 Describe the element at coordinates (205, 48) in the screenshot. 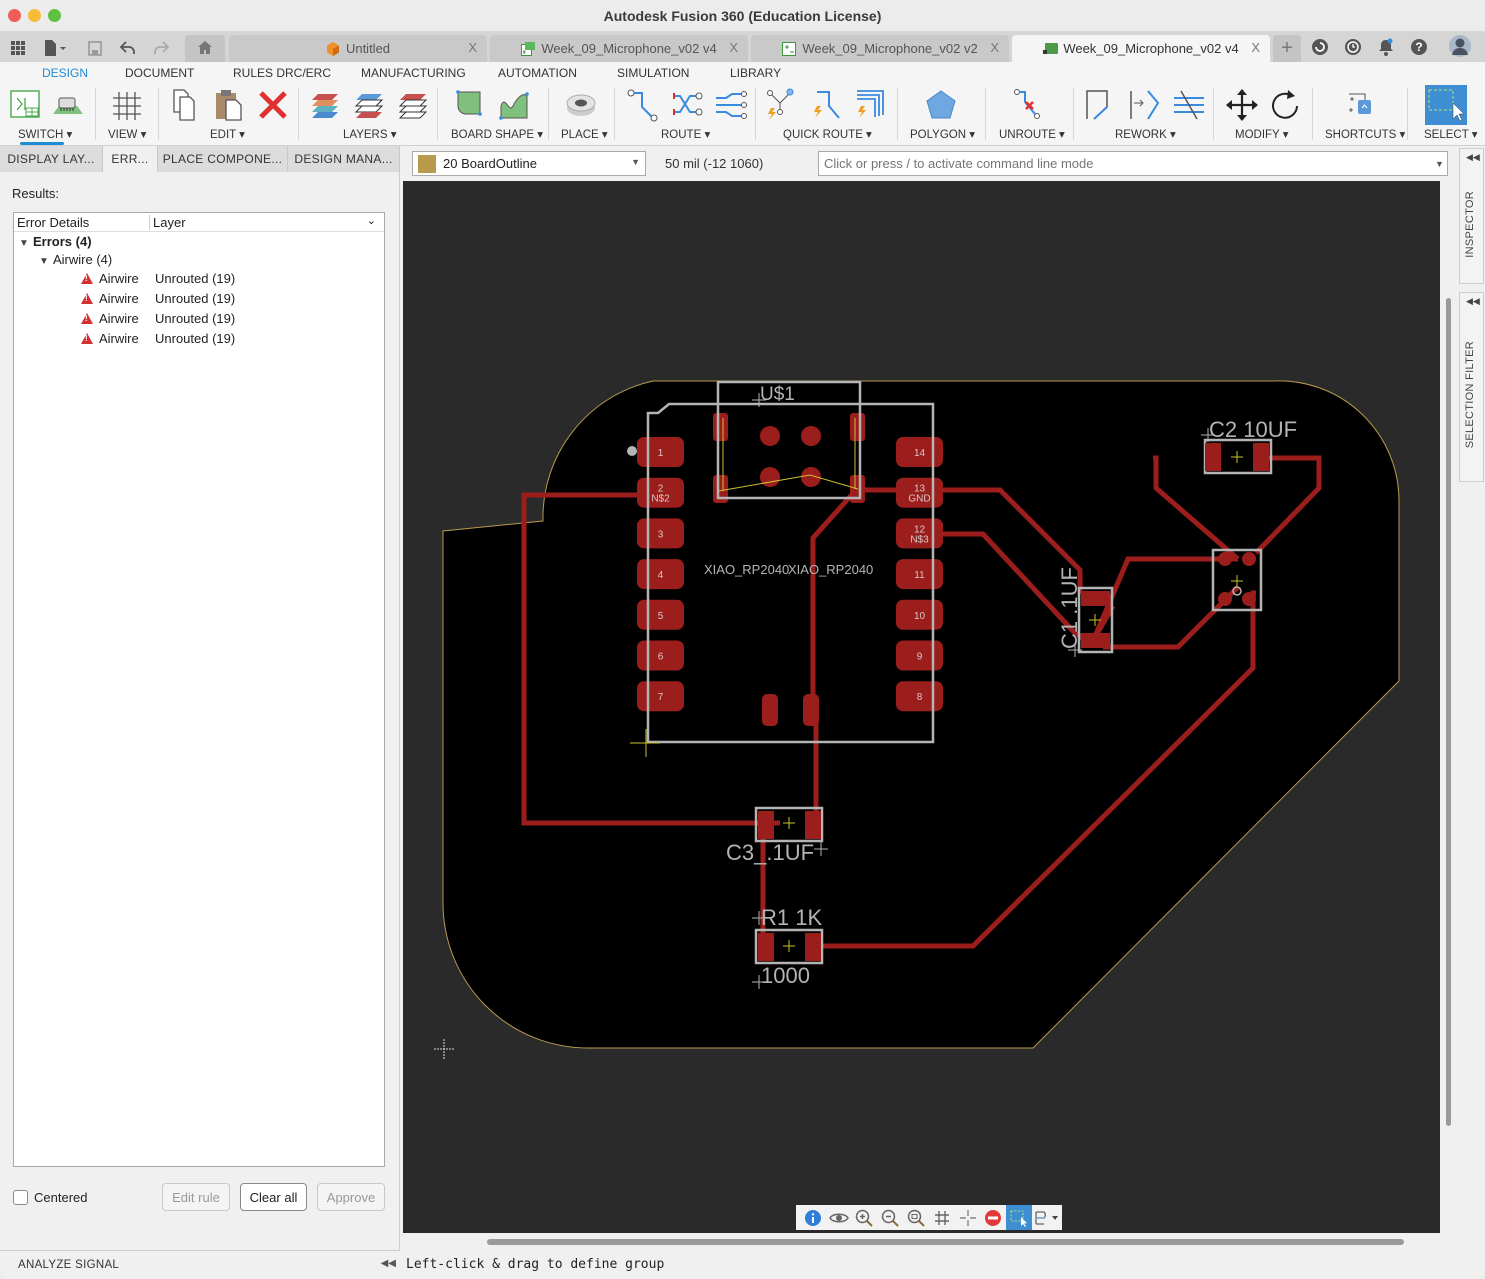

I see `home-tab` at that location.